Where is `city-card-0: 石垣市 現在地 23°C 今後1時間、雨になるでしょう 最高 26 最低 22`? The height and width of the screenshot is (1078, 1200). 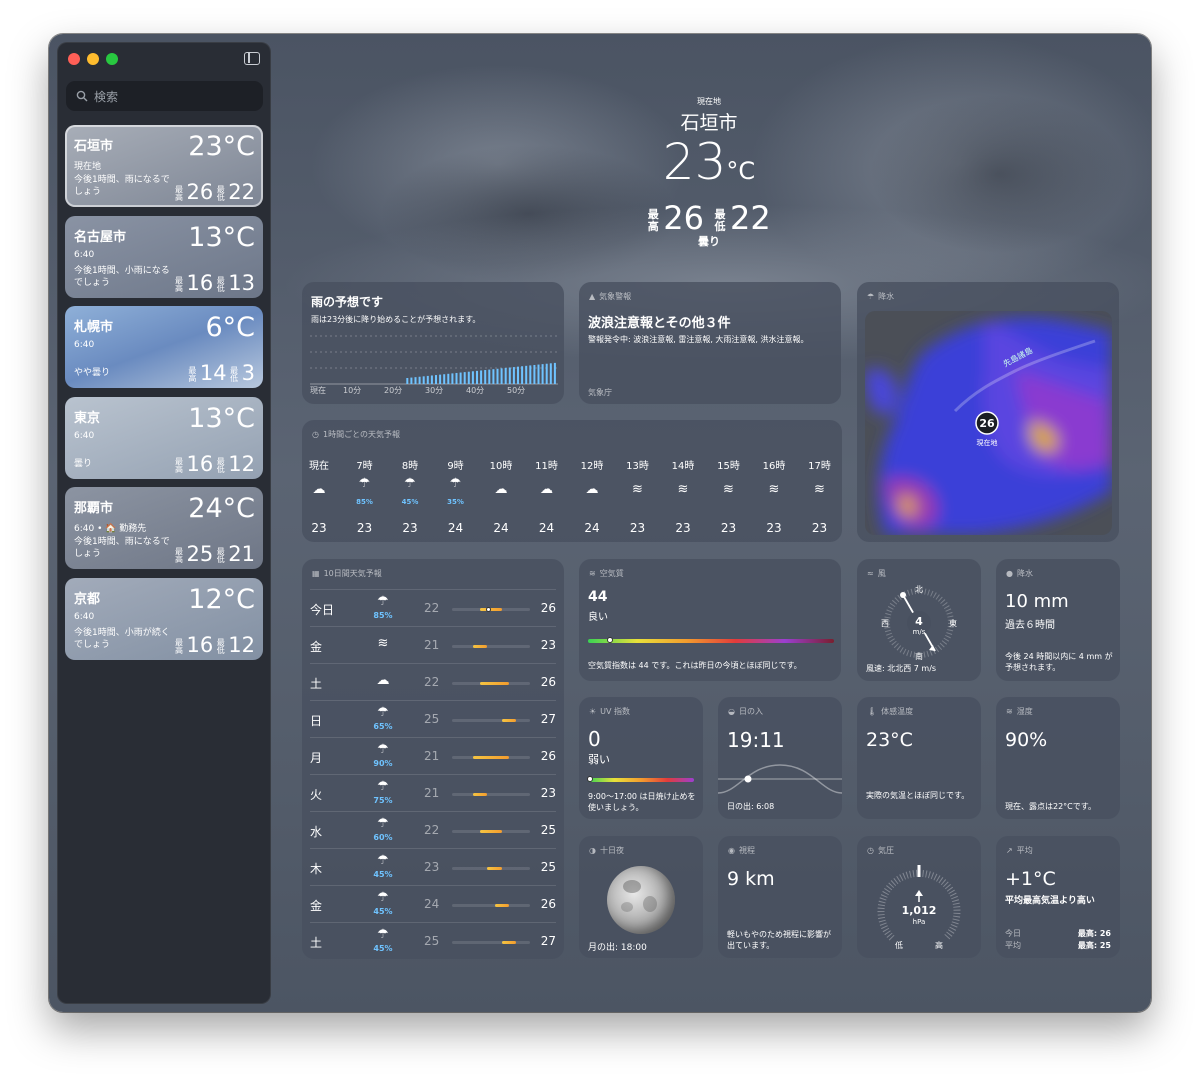 city-card-0: 石垣市 現在地 23°C 今後1時間、雨になるでしょう 最高 26 最低 22 is located at coordinates (164, 166).